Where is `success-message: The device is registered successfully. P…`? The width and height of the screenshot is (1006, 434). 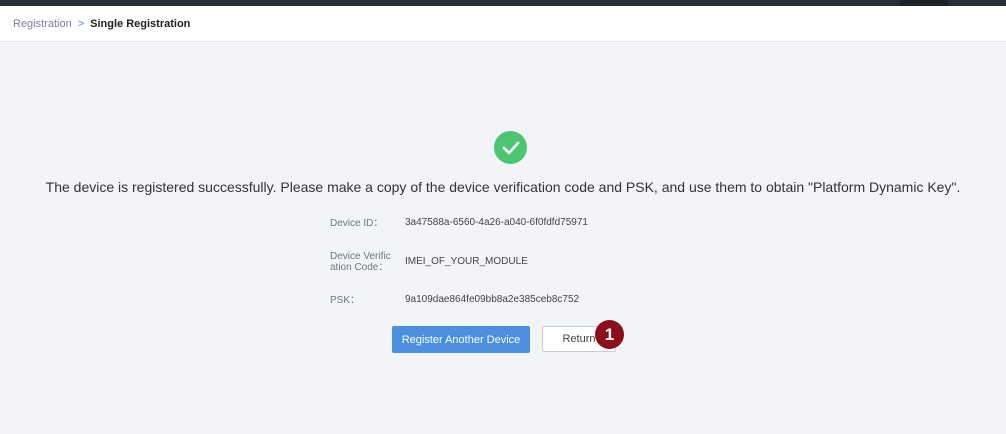 success-message: The device is registered successfully. P… is located at coordinates (503, 187).